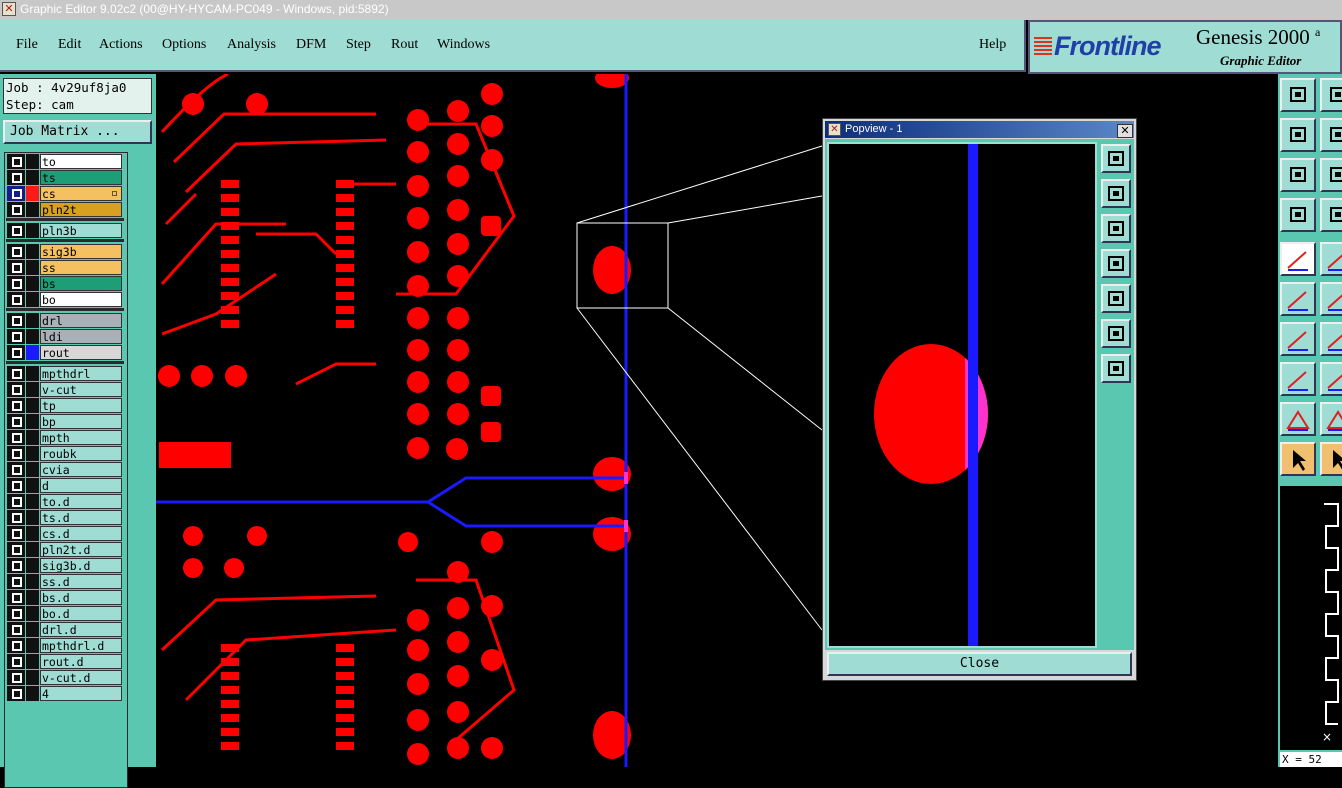 This screenshot has height=788, width=1342. Describe the element at coordinates (1331, 459) in the screenshot. I see `select-box-icon` at that location.